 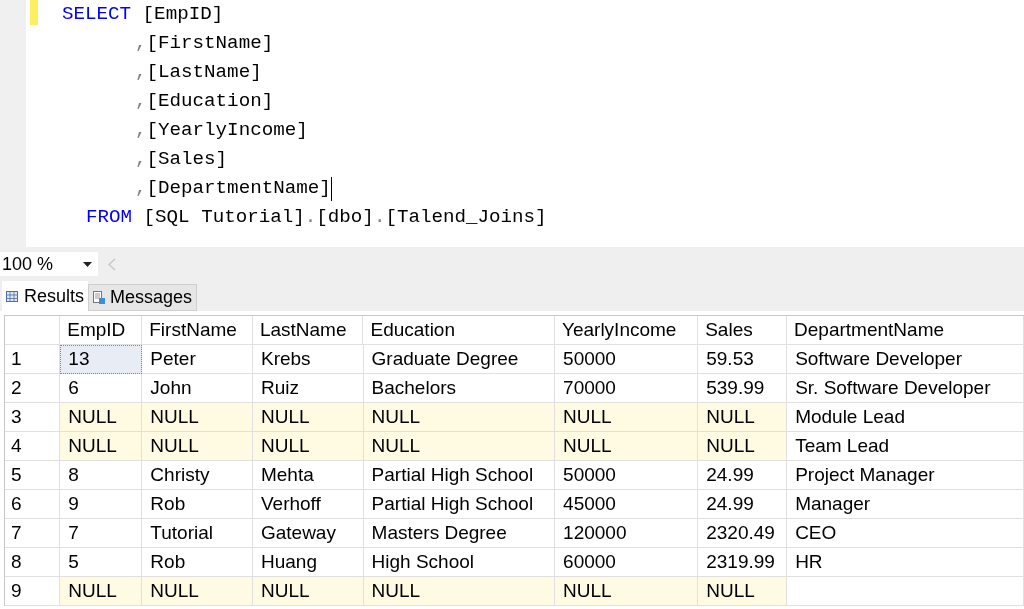 What do you see at coordinates (905, 417) in the screenshot?
I see `table-cell: Module Lead` at bounding box center [905, 417].